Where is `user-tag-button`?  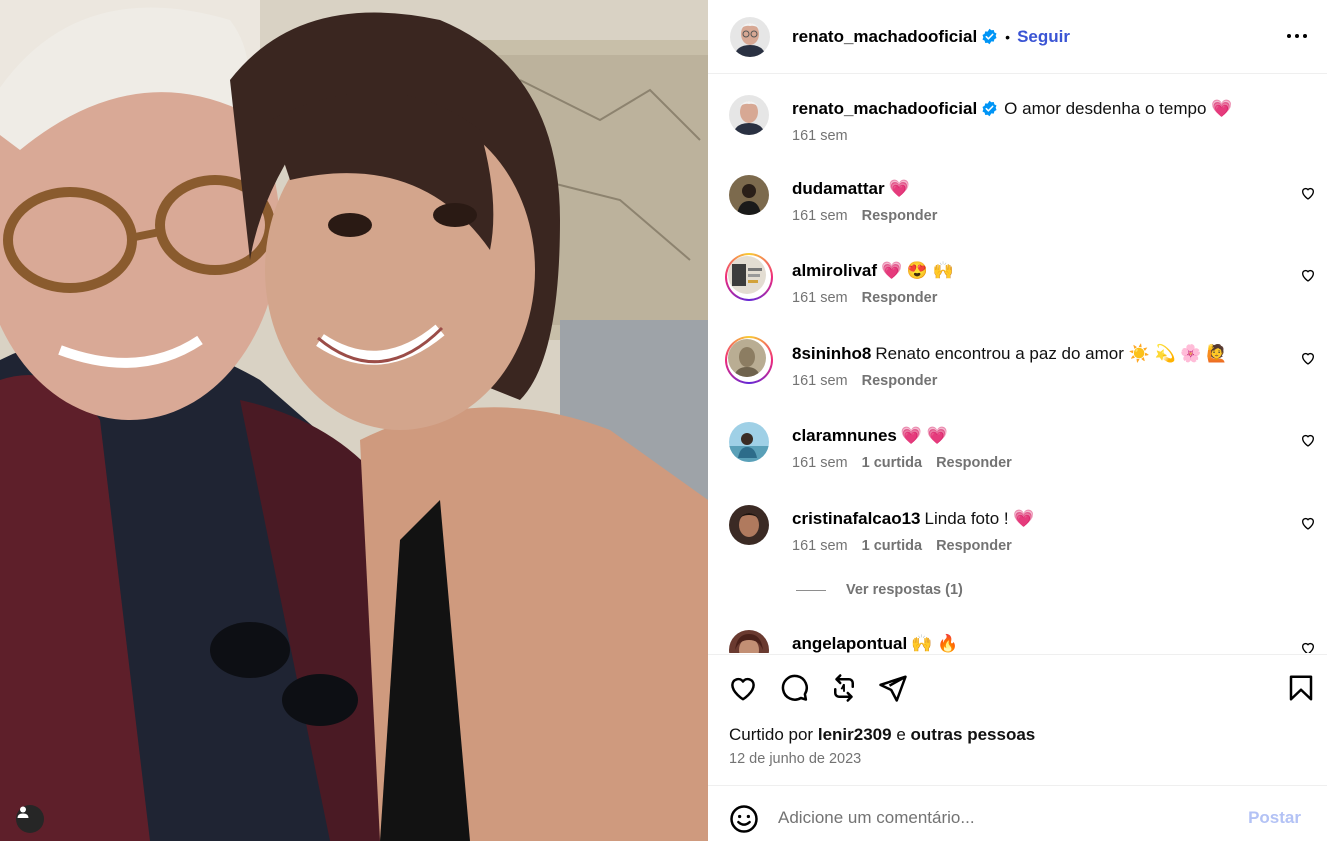 user-tag-button is located at coordinates (30, 819).